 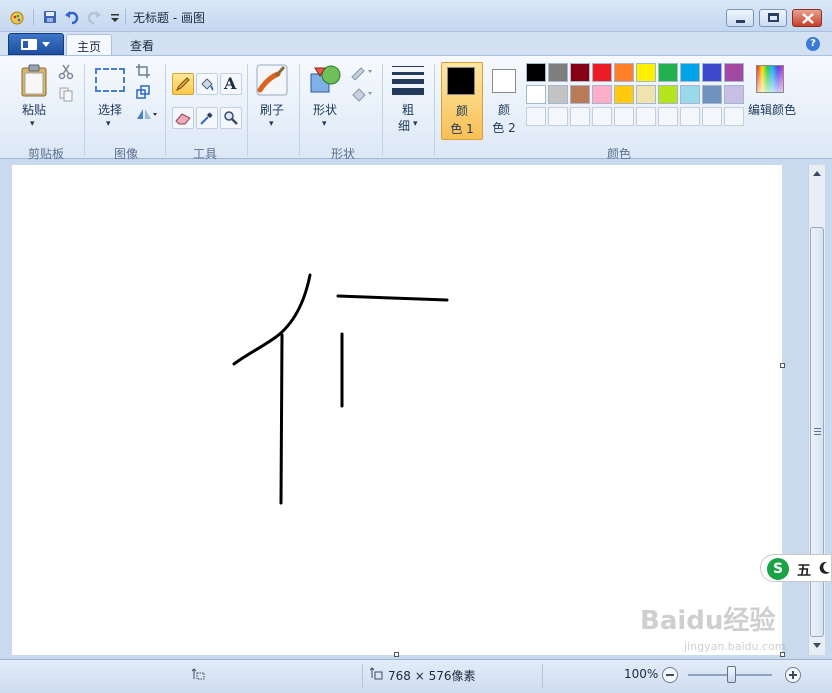 I want to click on copy-icon, so click(x=66, y=94).